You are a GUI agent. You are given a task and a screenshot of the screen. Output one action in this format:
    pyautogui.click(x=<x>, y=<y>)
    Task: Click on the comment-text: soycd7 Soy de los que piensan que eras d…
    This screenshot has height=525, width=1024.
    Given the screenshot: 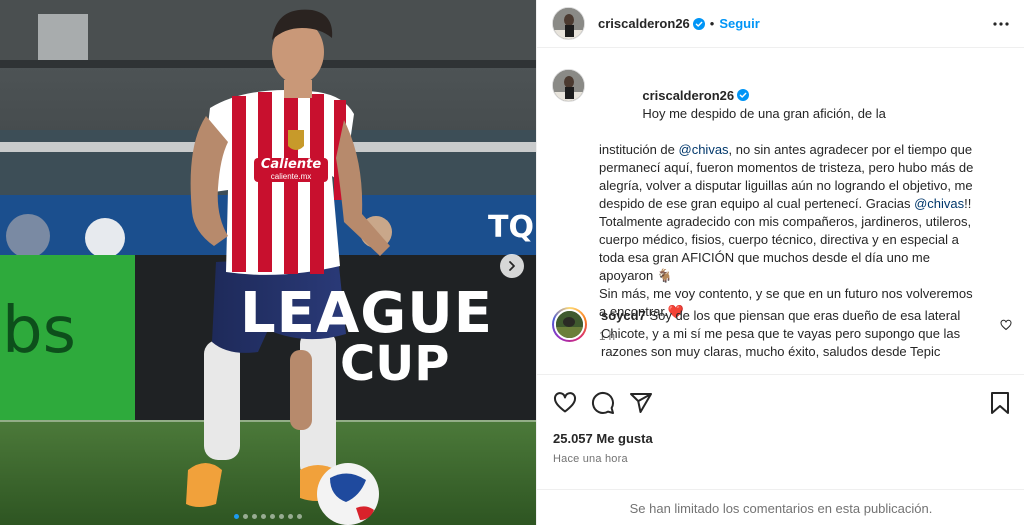 What is the action you would take?
    pyautogui.click(x=791, y=334)
    